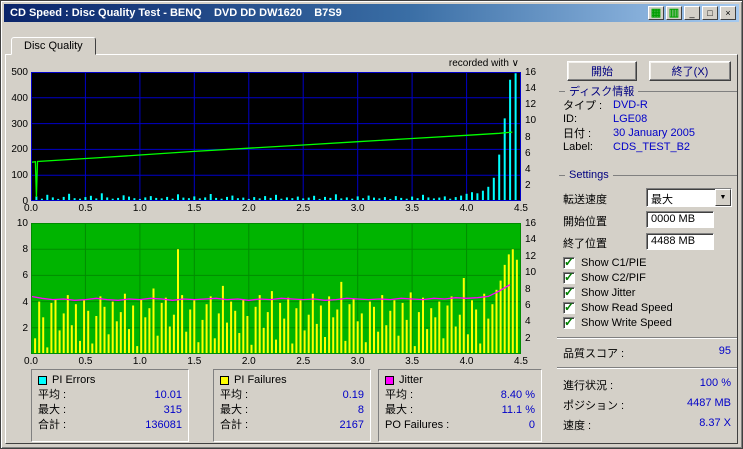  What do you see at coordinates (588, 386) in the screenshot?
I see `progress-label: 進行状況 :` at bounding box center [588, 386].